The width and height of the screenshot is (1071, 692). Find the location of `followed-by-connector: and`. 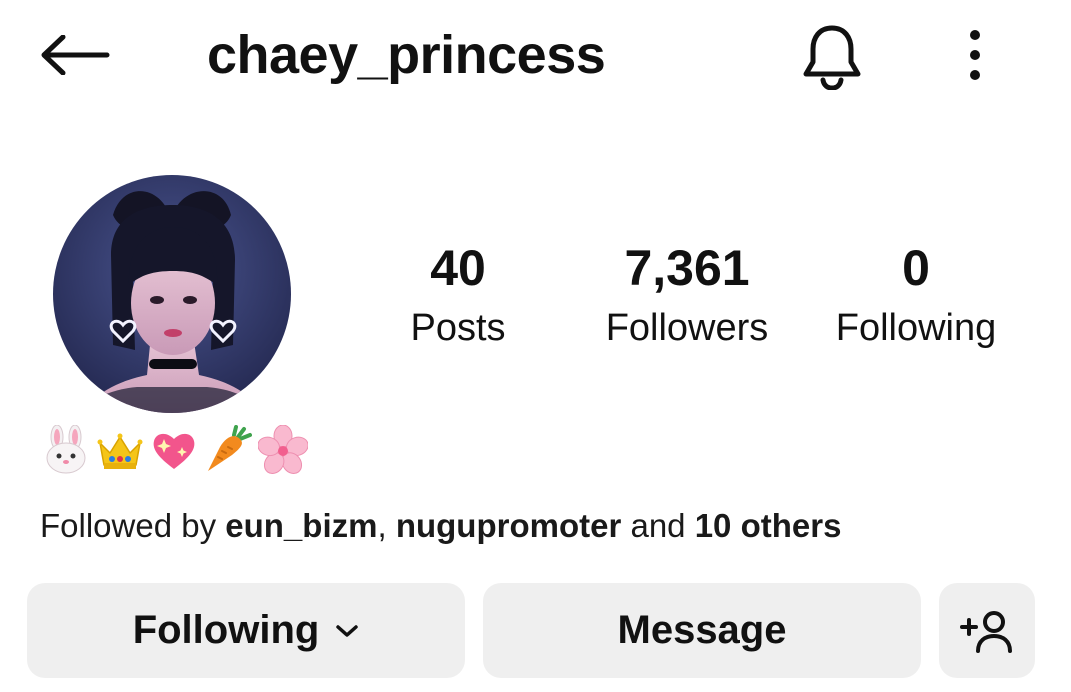

followed-by-connector: and is located at coordinates (658, 525).